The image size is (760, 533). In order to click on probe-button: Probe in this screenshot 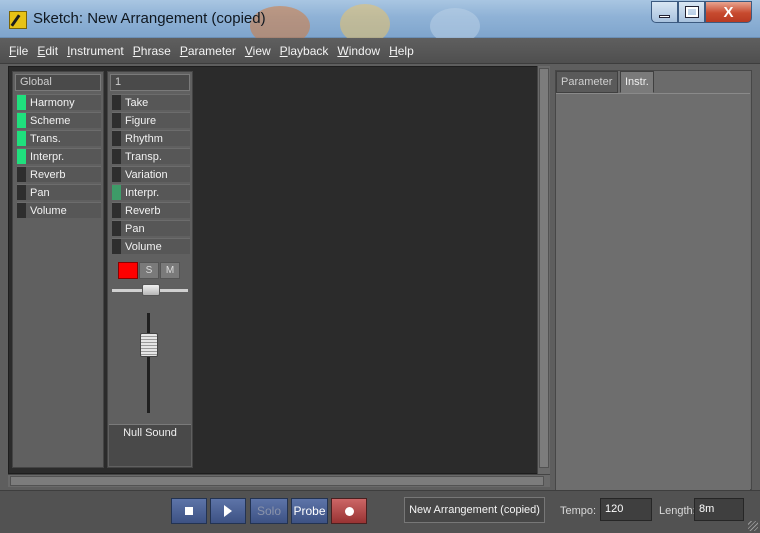, I will do `click(309, 511)`.